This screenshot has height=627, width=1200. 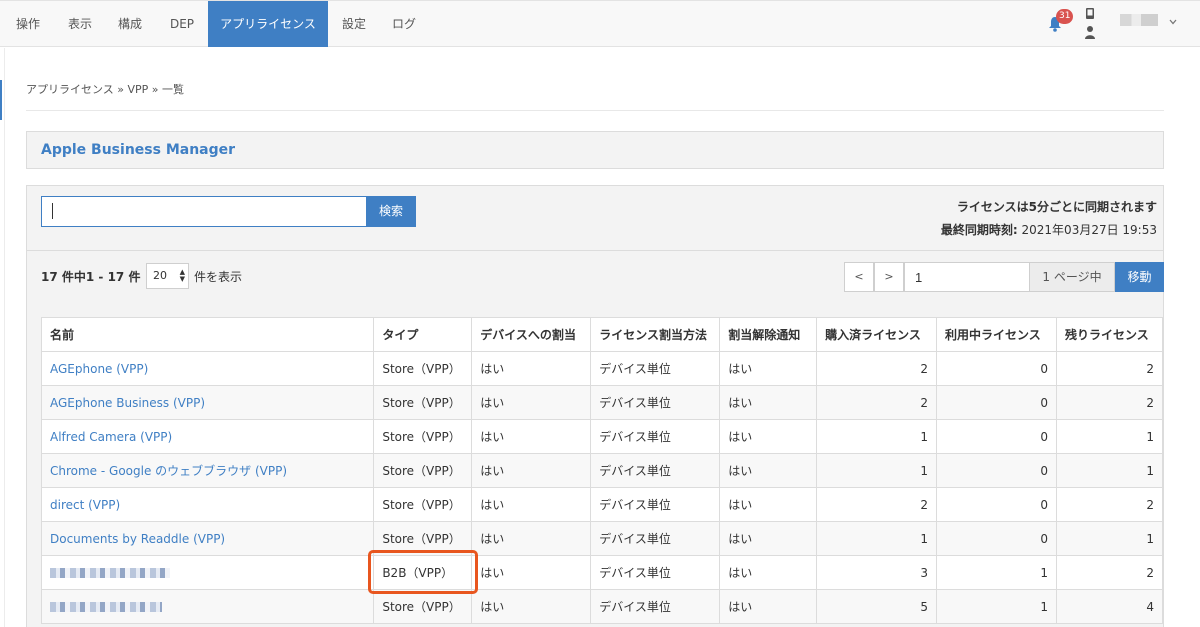 What do you see at coordinates (655, 334) in the screenshot?
I see `col-header-assign-method: ライセンス割当方法` at bounding box center [655, 334].